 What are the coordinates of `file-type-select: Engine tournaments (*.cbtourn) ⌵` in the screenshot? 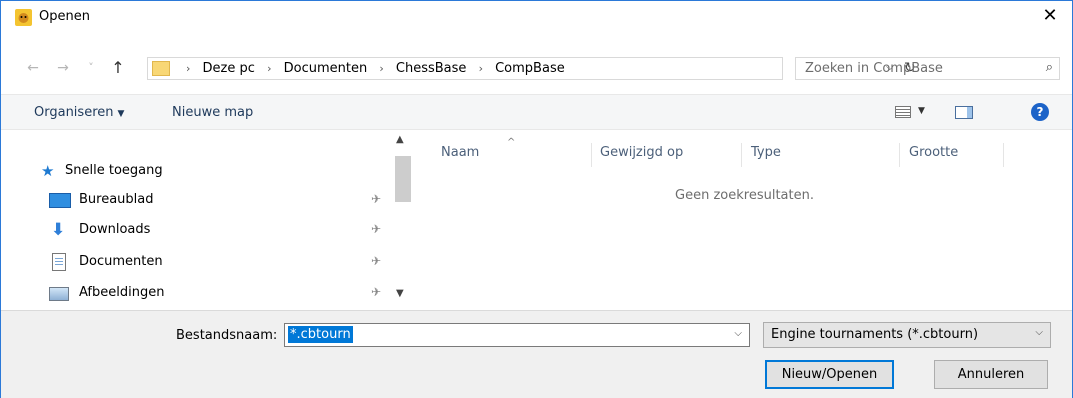 It's located at (907, 335).